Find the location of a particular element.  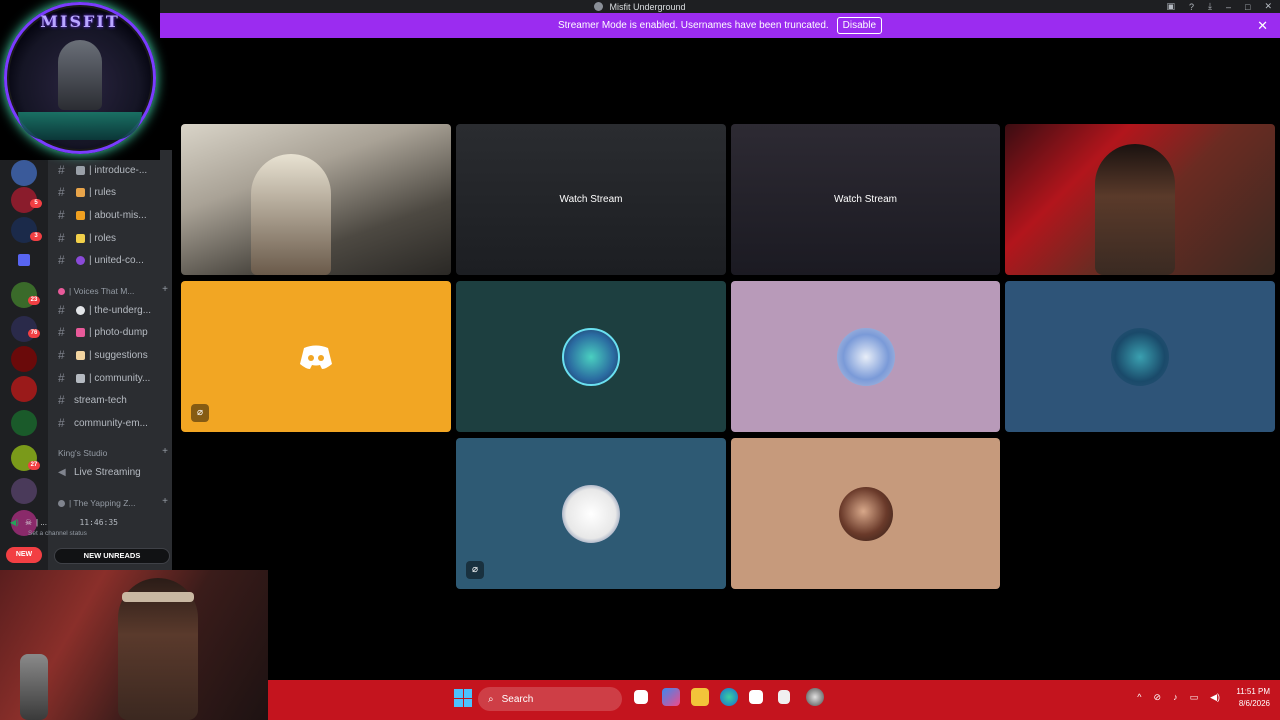

voice-user-row: ◀) ☠ | ... 11:46:35 is located at coordinates (67, 522).